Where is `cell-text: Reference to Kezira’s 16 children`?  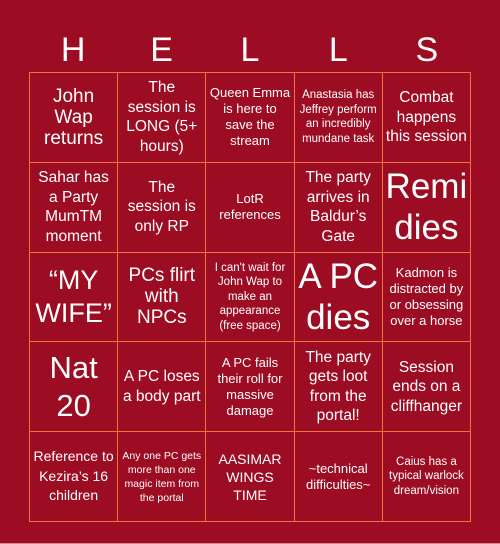 cell-text: Reference to Kezira’s 16 children is located at coordinates (73, 476).